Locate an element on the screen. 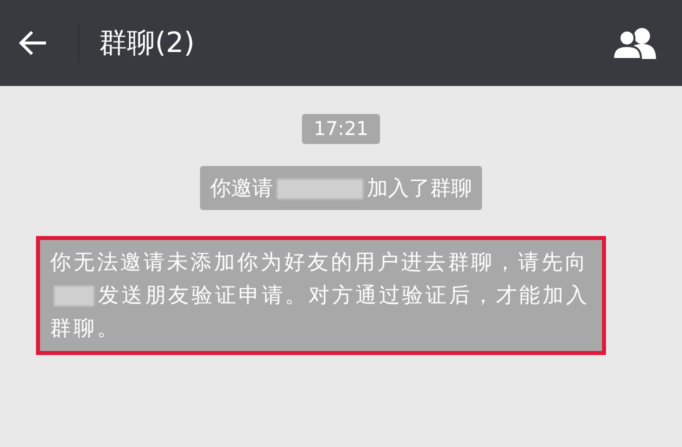  back-icon is located at coordinates (33, 43).